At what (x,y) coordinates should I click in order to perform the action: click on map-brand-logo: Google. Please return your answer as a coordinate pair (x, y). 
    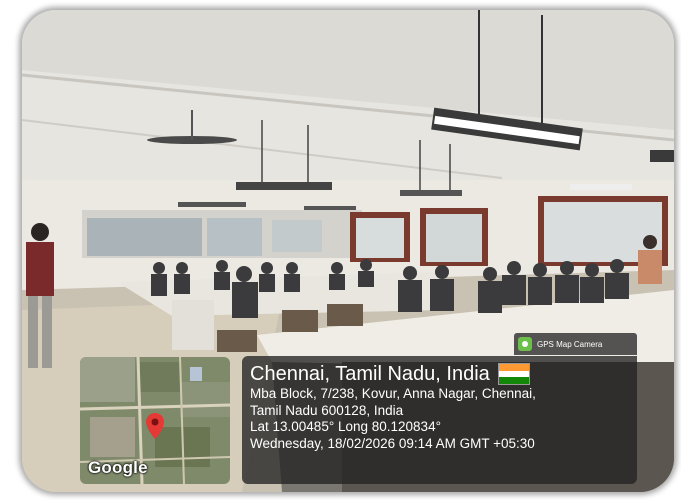
    Looking at the image, I should click on (118, 467).